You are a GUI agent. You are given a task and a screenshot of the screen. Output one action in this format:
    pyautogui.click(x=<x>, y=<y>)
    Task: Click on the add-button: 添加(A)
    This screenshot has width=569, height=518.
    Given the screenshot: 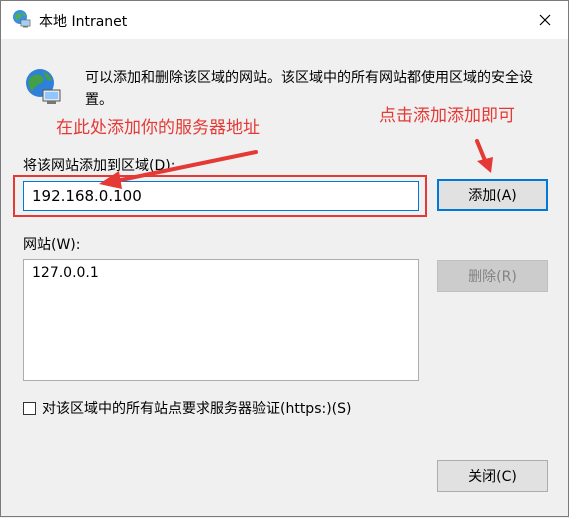 What is the action you would take?
    pyautogui.click(x=492, y=195)
    